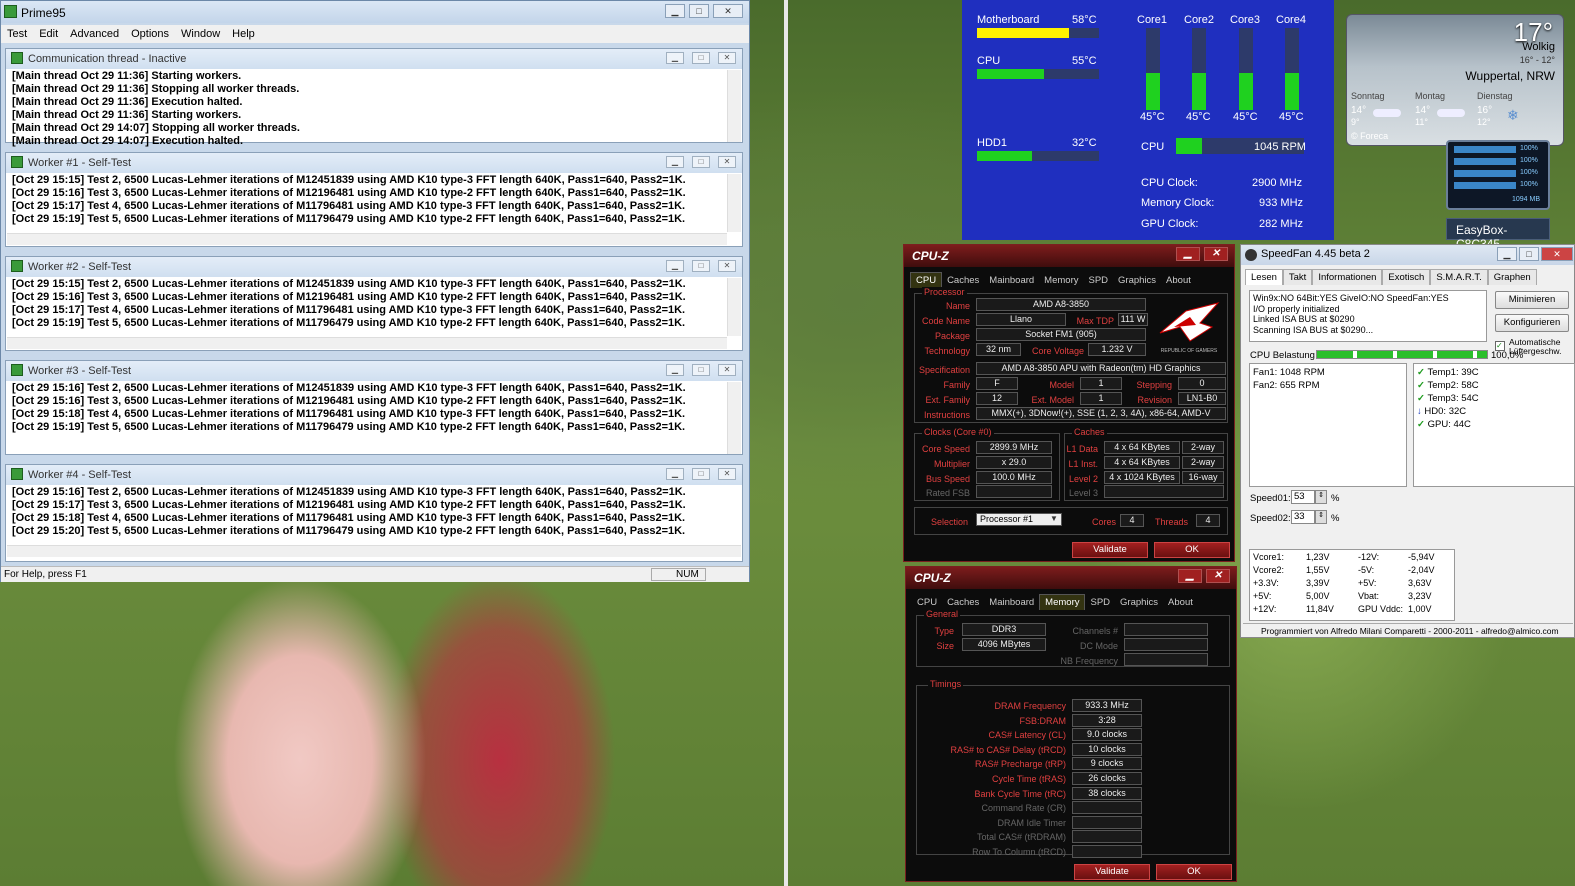 This screenshot has height=886, width=1575. Describe the element at coordinates (1347, 277) in the screenshot. I see `tab-informationen: Informationen` at that location.